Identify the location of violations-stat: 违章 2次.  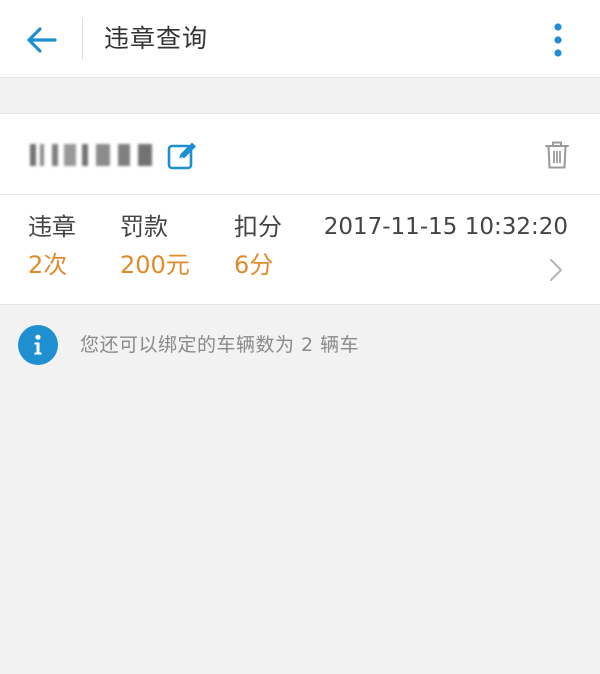
(52, 246).